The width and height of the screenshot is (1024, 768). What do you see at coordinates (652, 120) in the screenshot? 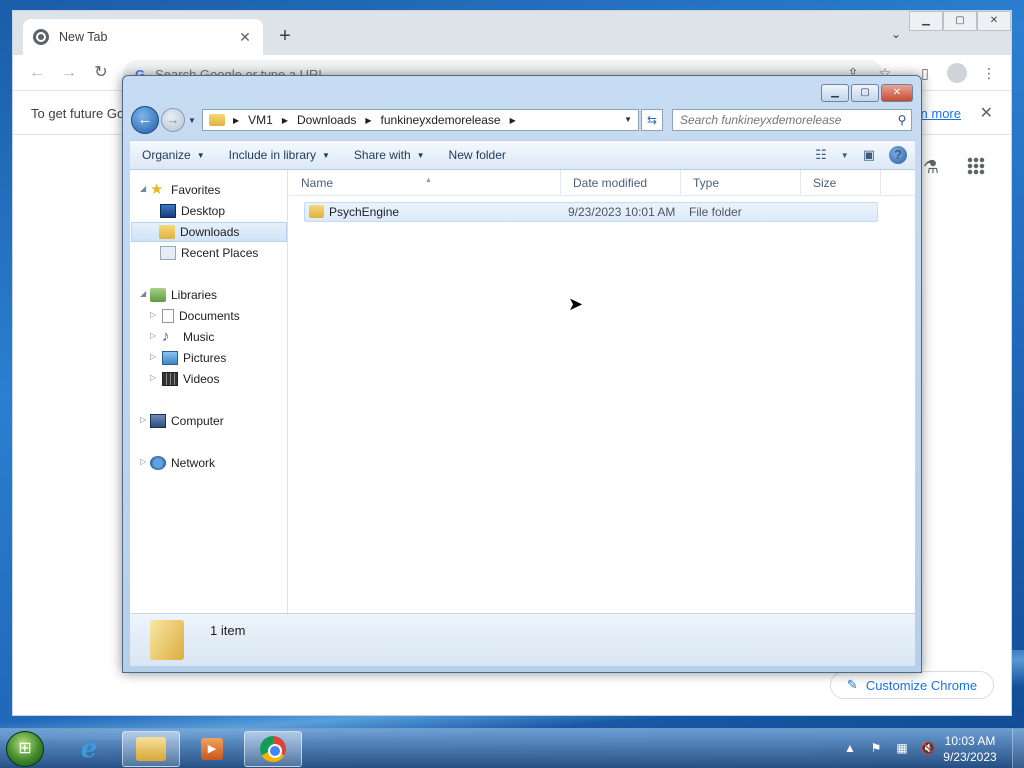
I see `refresh-icon: ⇆` at bounding box center [652, 120].